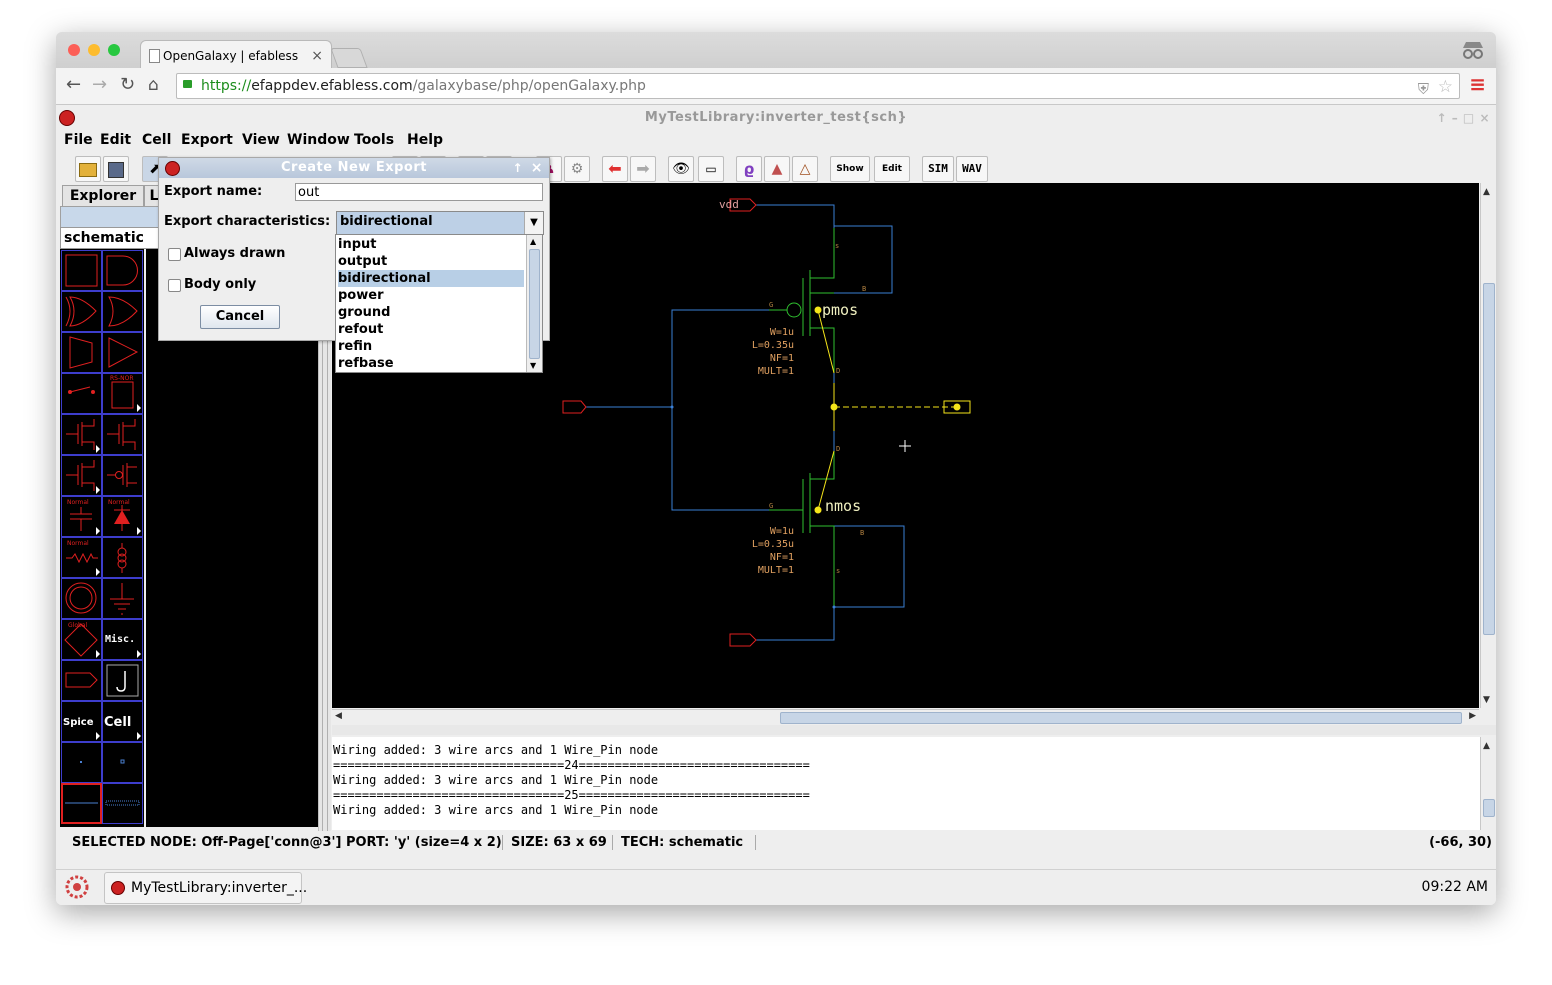  I want to click on option-ground: ground, so click(431, 312).